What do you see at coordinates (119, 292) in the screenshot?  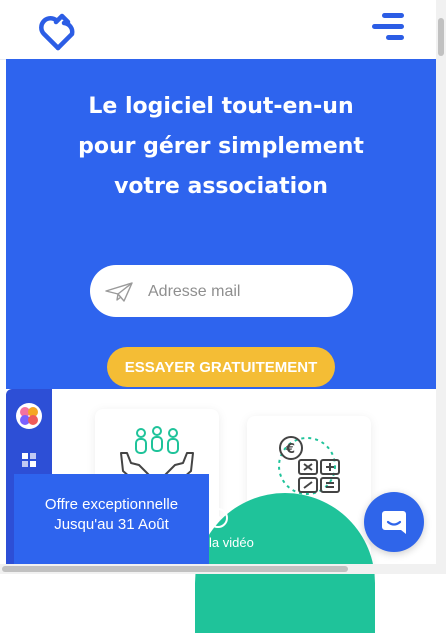 I see `paper-plane-icon` at bounding box center [119, 292].